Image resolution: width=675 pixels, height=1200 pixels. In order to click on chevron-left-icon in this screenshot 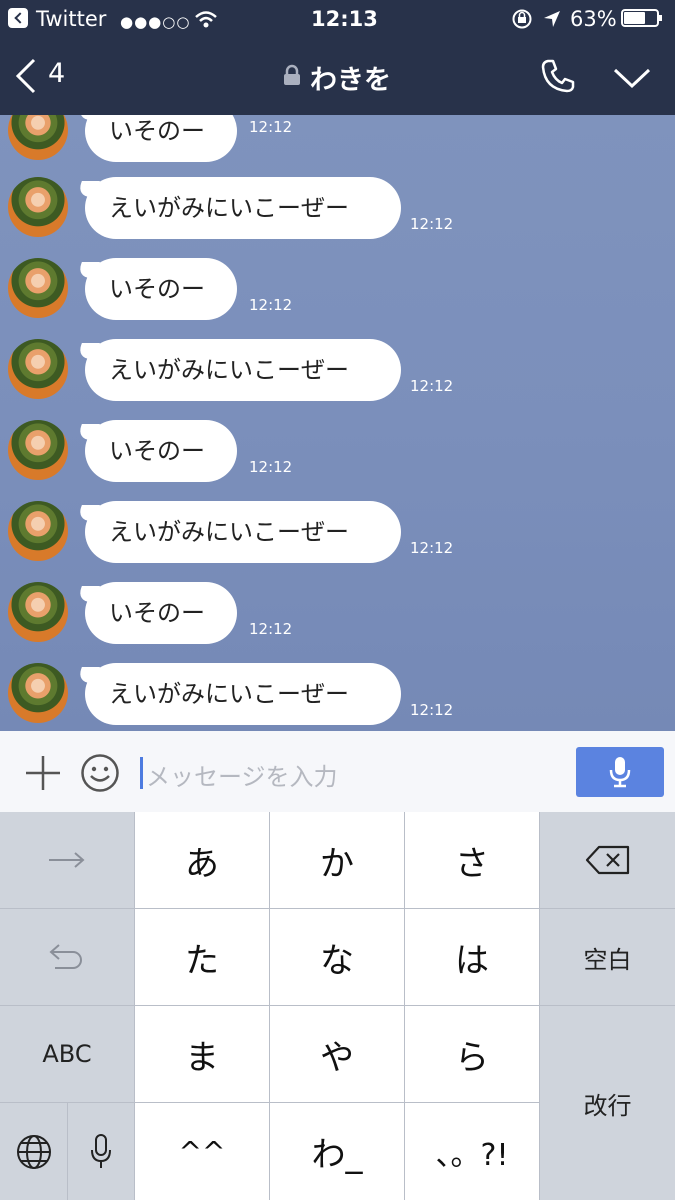, I will do `click(25, 76)`.